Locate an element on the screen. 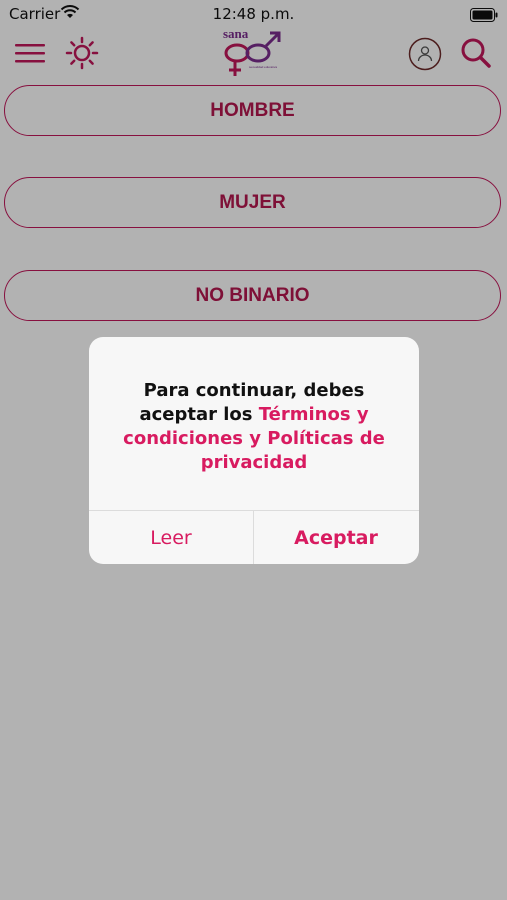 Image resolution: width=507 pixels, height=900 pixels. accept-button: Aceptar is located at coordinates (336, 537).